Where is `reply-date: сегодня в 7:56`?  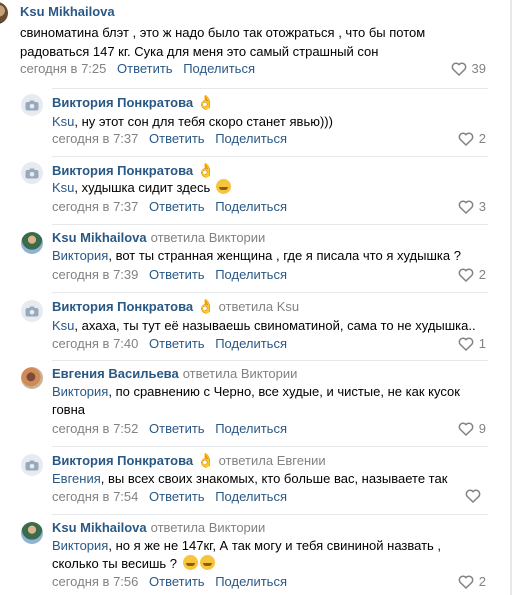
reply-date: сегодня в 7:56 is located at coordinates (95, 581).